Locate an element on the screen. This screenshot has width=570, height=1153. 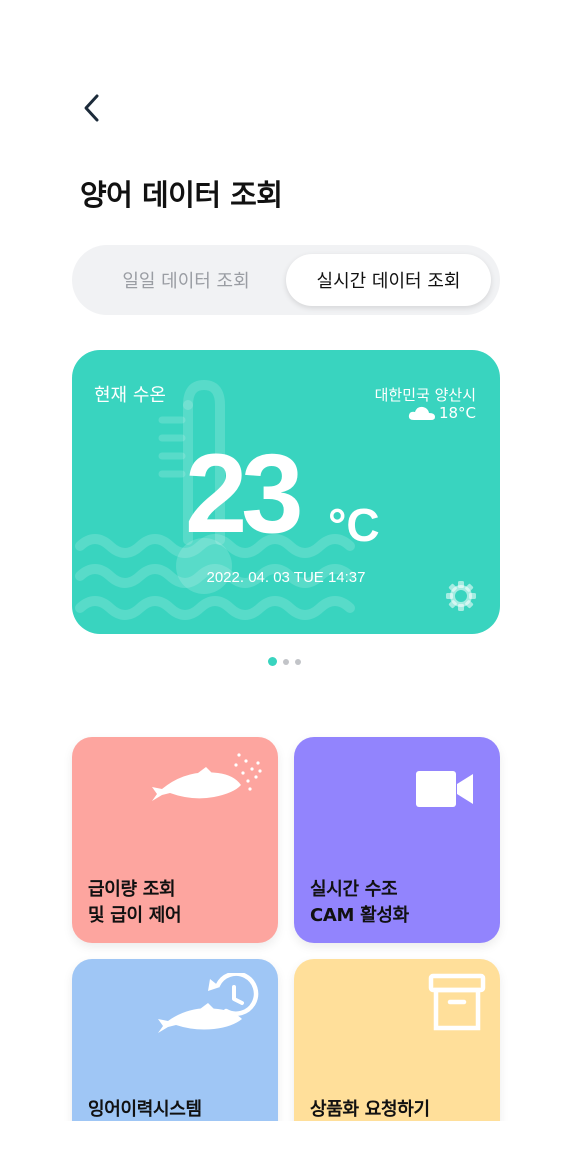
product-request-label: 상품화 요청하기 is located at coordinates (370, 1109).